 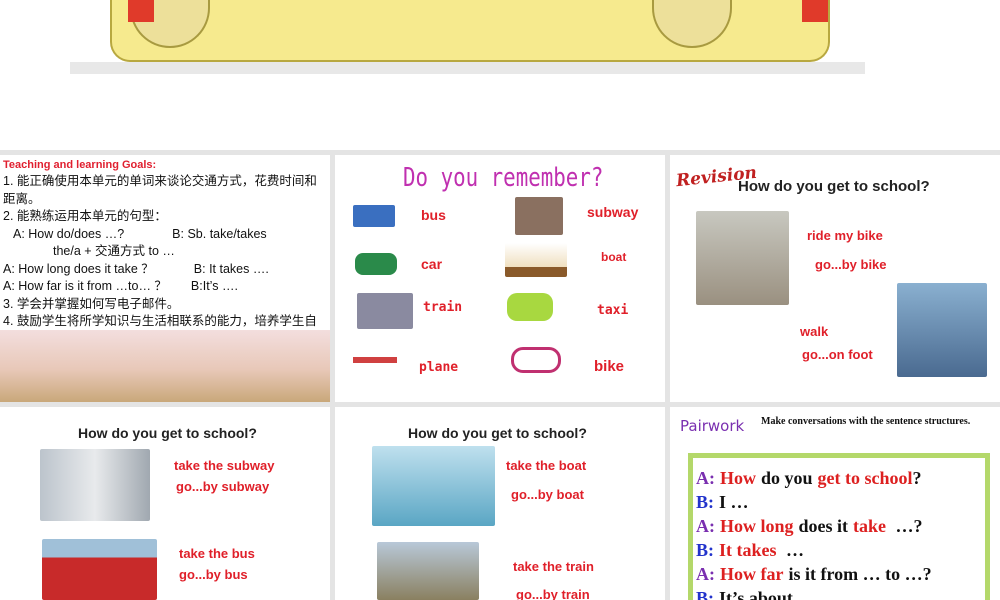 I want to click on conversation-text: How, so click(x=738, y=478).